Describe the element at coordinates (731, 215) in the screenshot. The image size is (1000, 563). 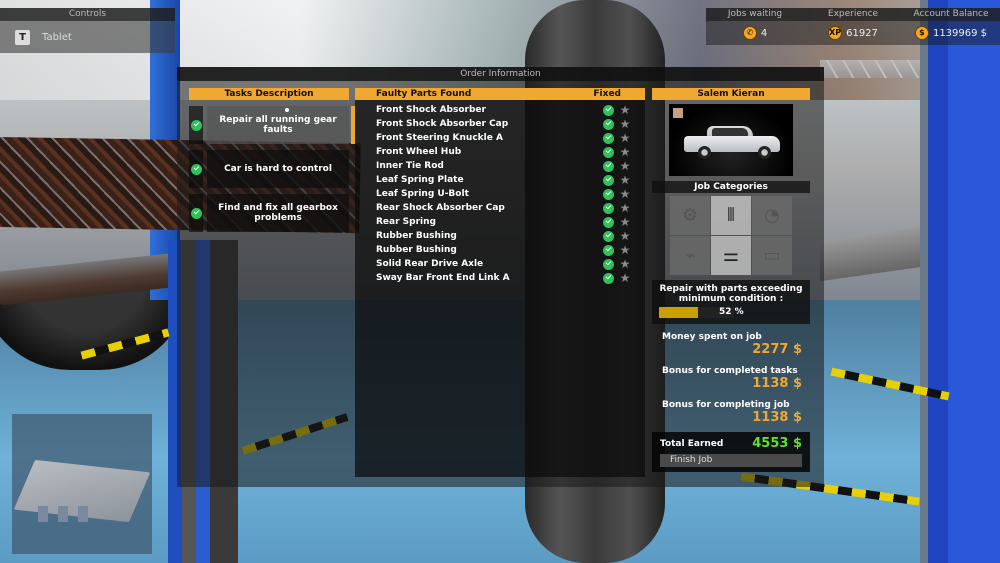
I see `job-category-suspension-icon: ⦀` at that location.